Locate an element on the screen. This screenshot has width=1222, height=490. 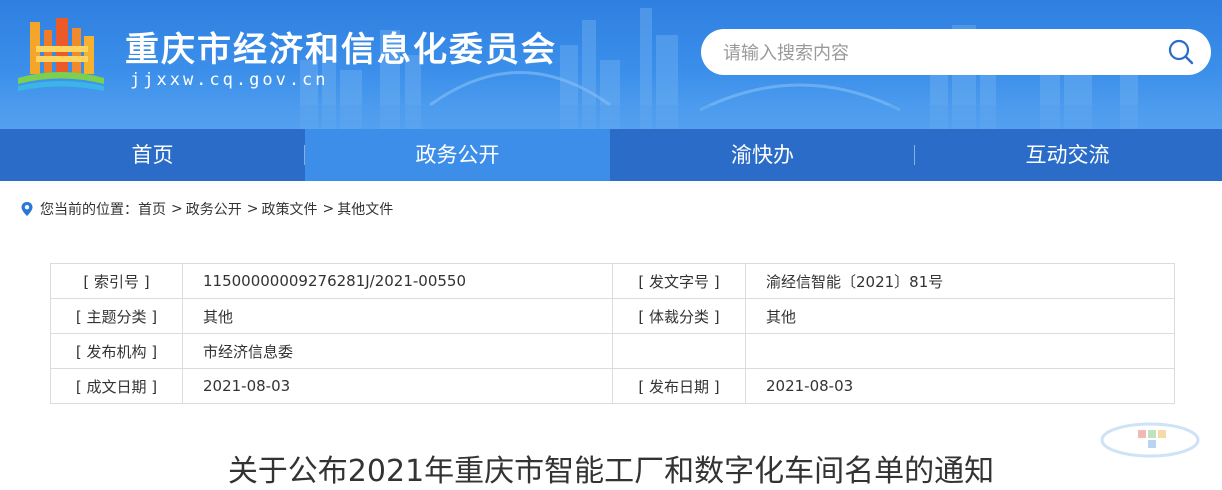
watermark-logo is located at coordinates (1150, 440).